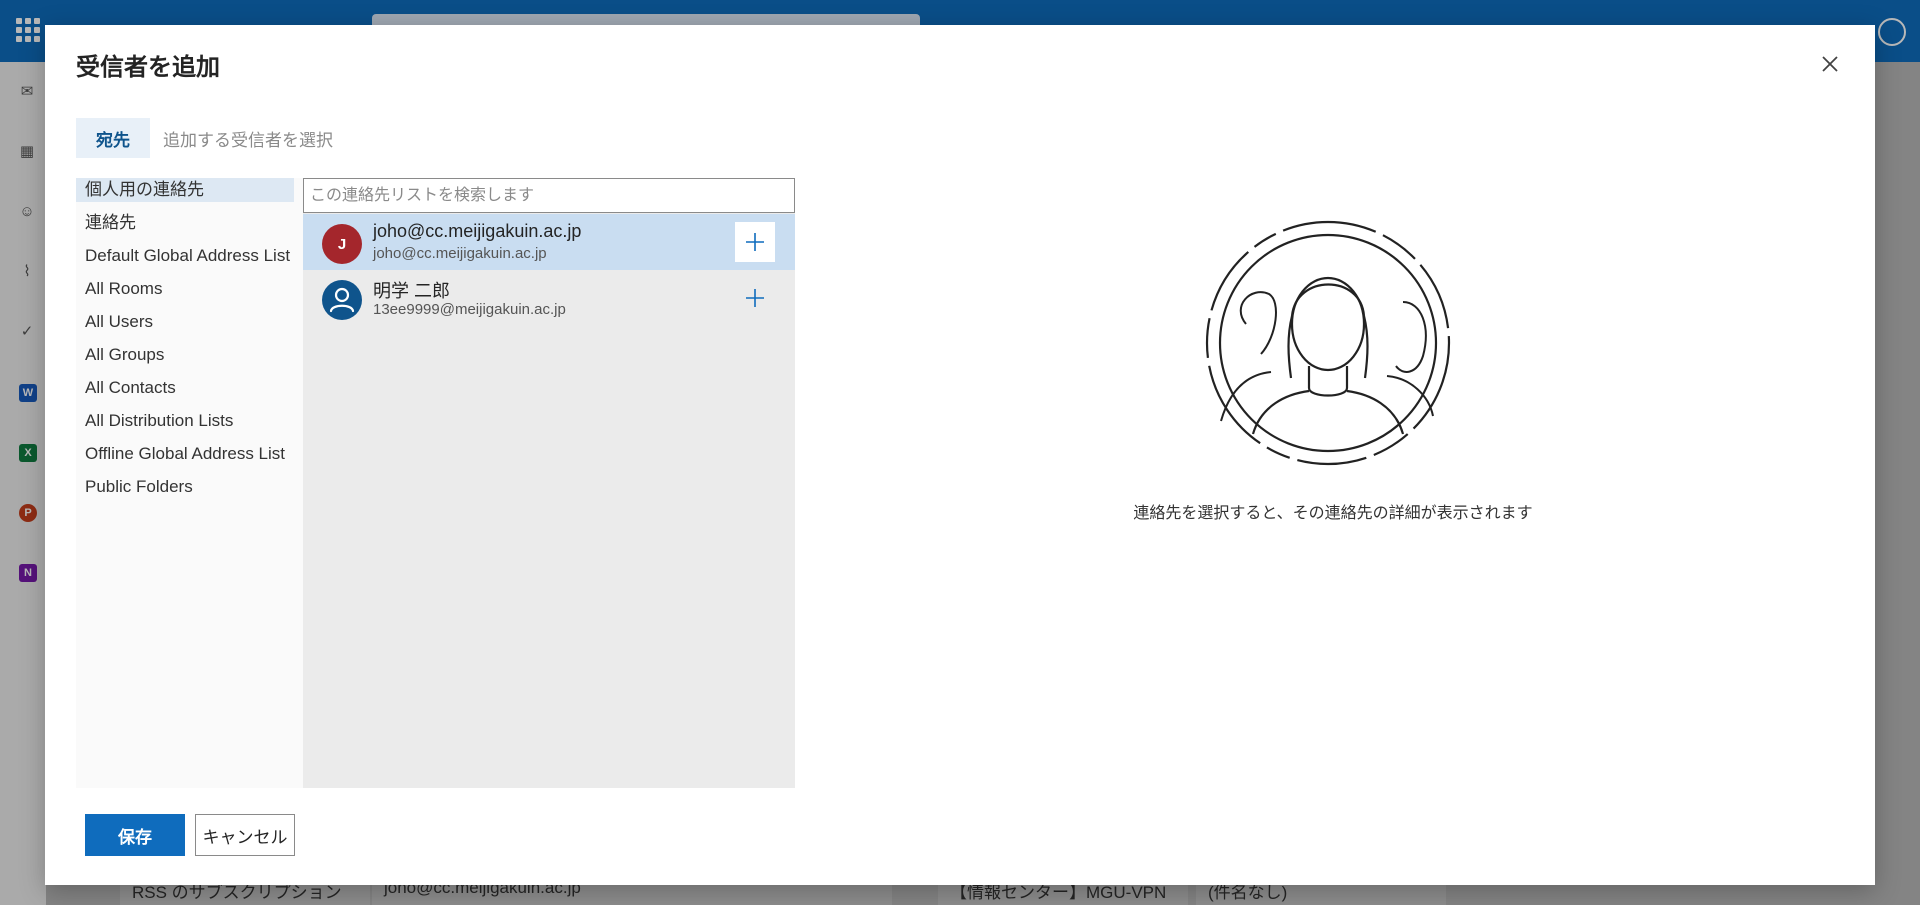 Image resolution: width=1920 pixels, height=905 pixels. I want to click on contact-row: 明学 二郎 13ee9999@meijigakuin.ac.jp, so click(549, 298).